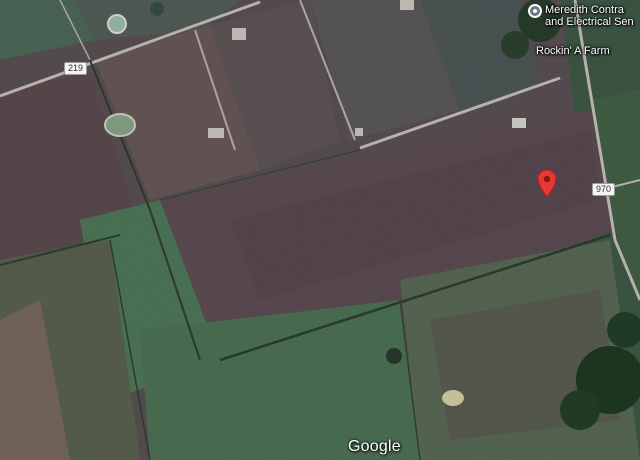 The width and height of the screenshot is (640, 460). What do you see at coordinates (547, 184) in the screenshot?
I see `map-pin-icon` at bounding box center [547, 184].